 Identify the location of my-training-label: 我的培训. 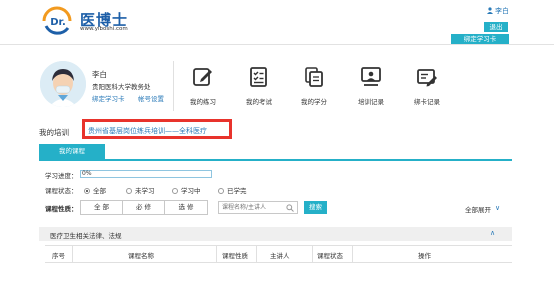
(54, 132).